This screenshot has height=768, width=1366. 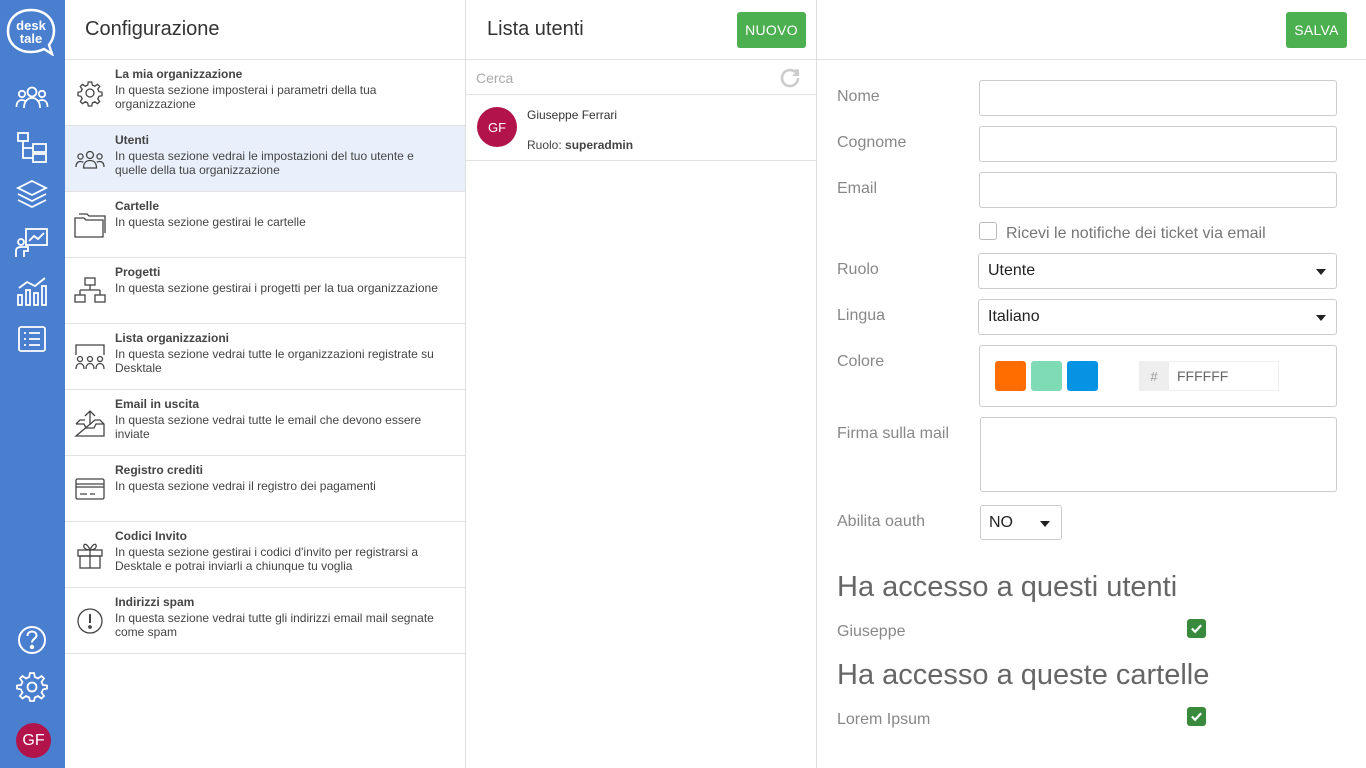 I want to click on avatar: GF, so click(x=33, y=740).